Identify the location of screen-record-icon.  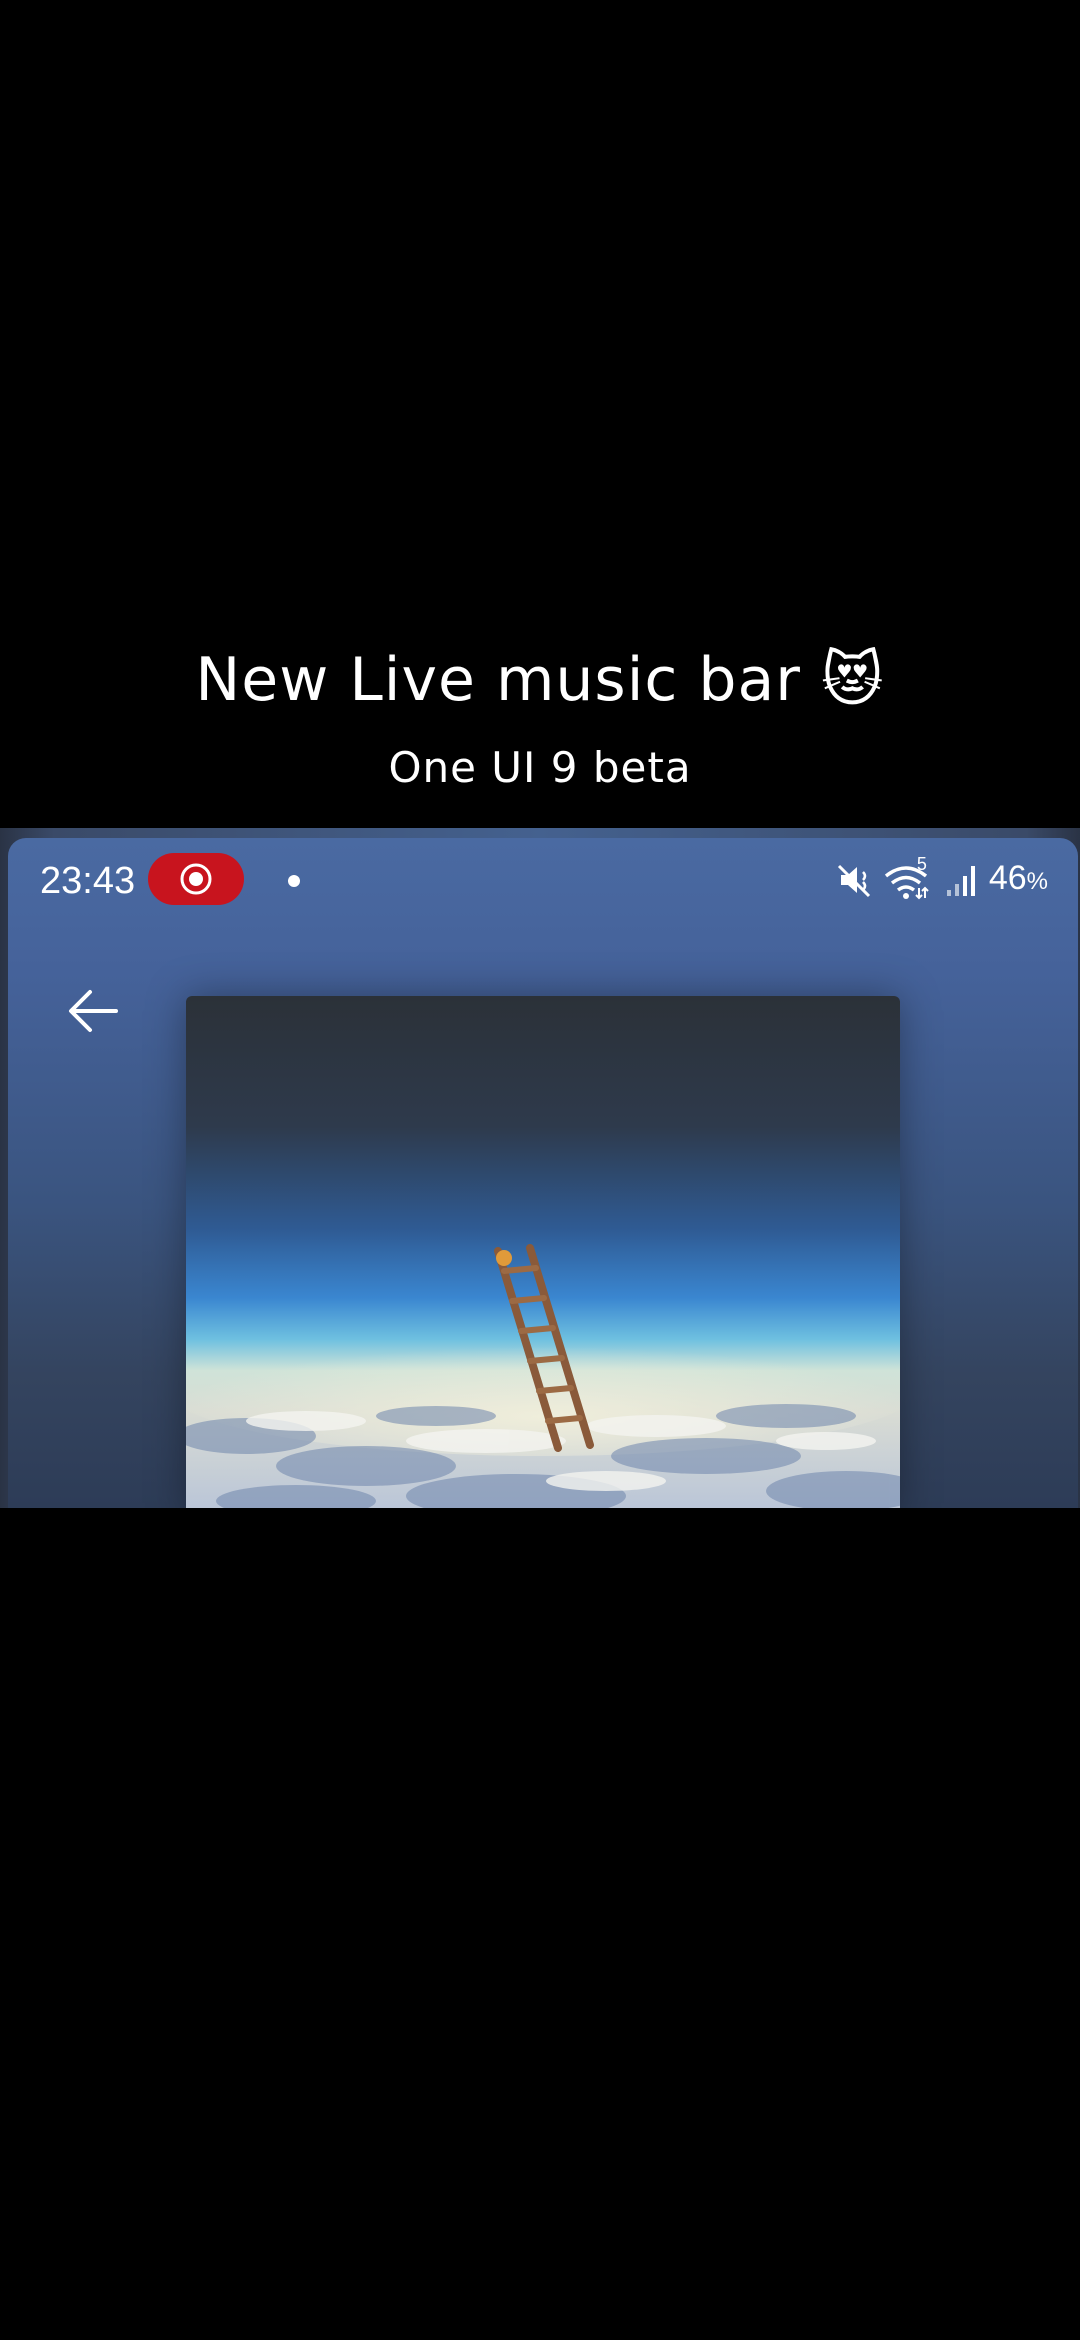
(196, 879).